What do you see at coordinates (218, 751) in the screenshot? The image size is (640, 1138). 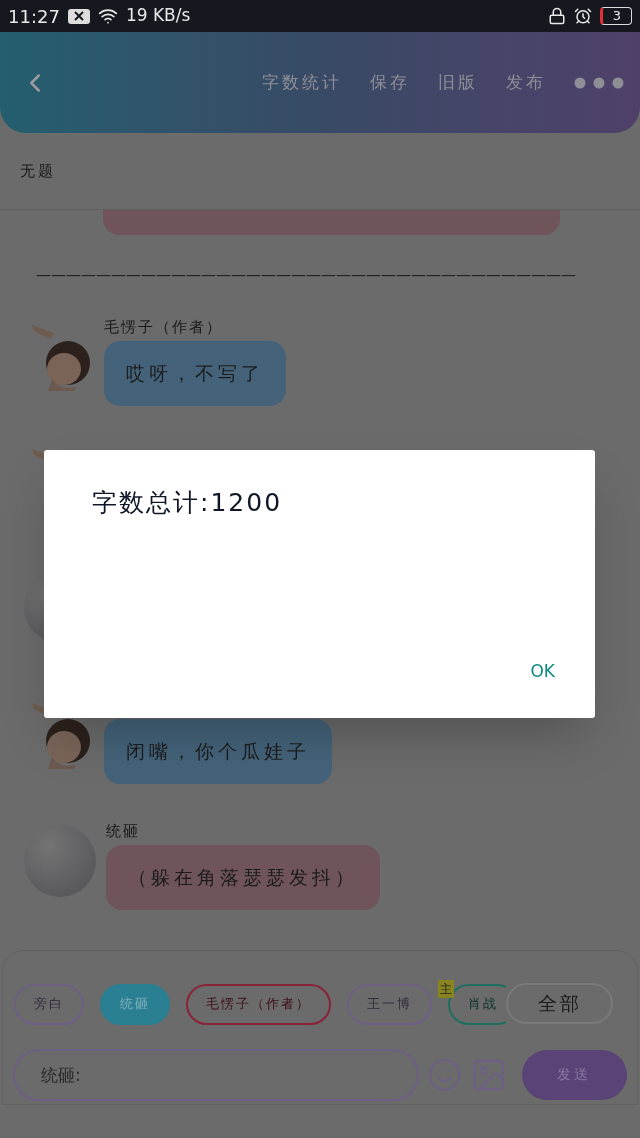 I see `message-bubble: 闭嘴，你个瓜娃子` at bounding box center [218, 751].